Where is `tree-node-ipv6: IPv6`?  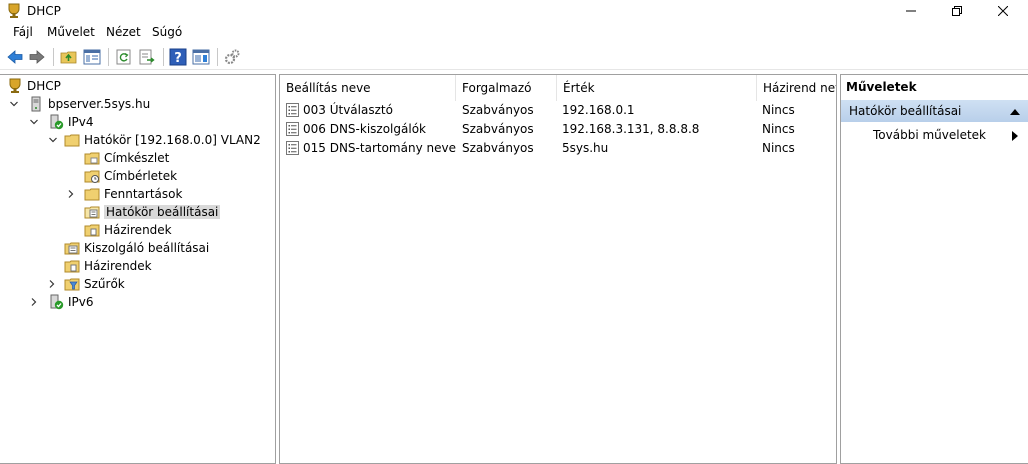 tree-node-ipv6: IPv6 is located at coordinates (61, 302).